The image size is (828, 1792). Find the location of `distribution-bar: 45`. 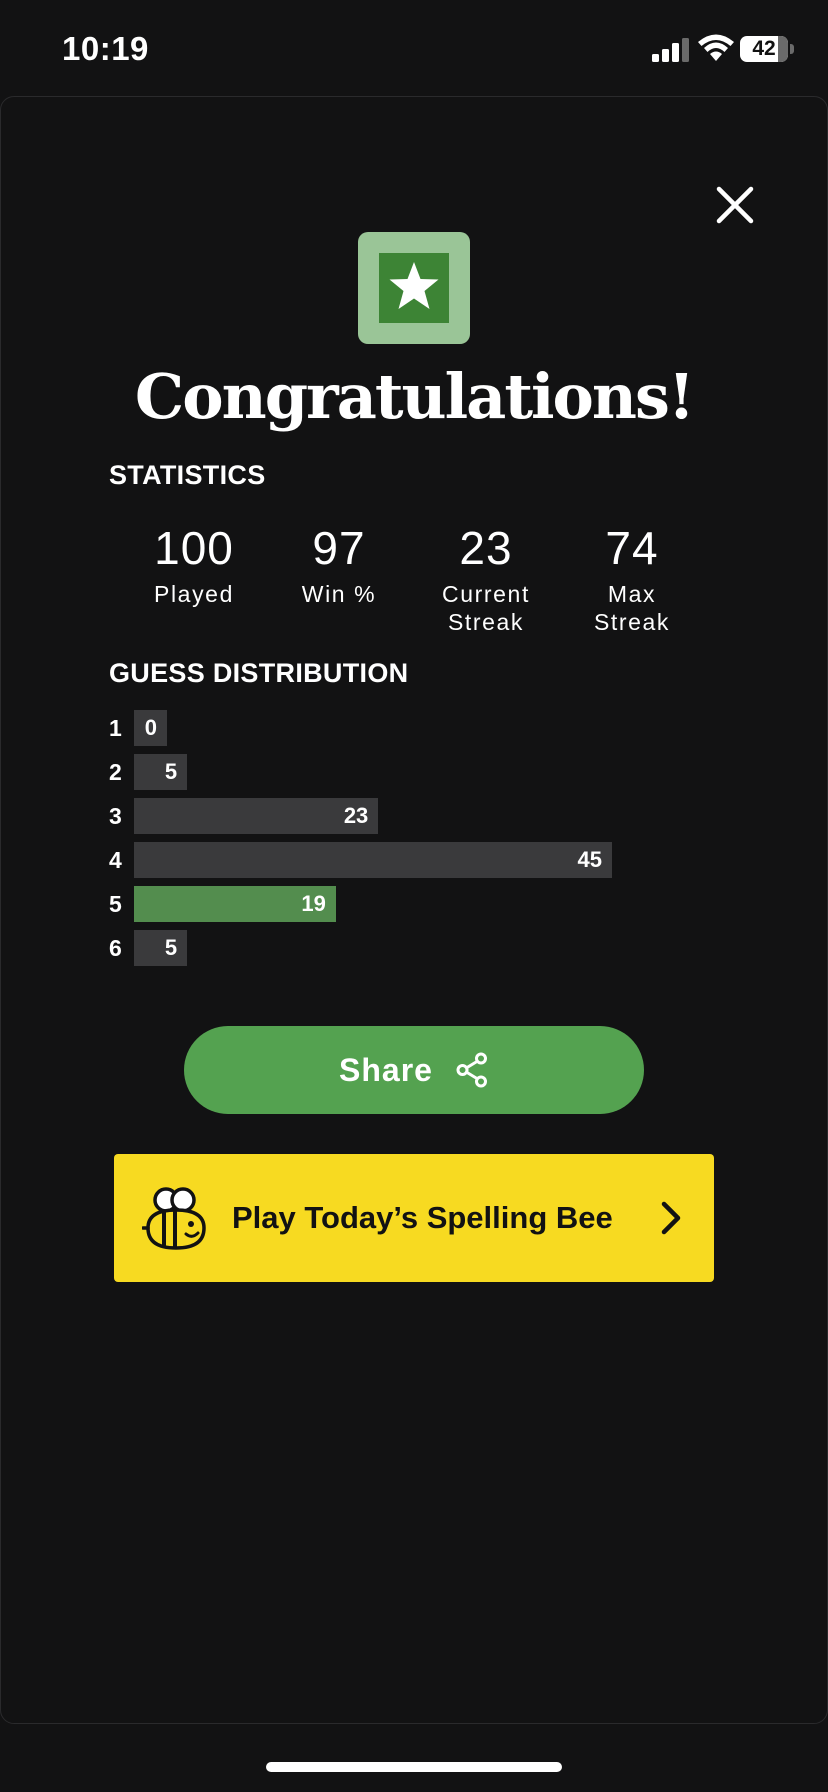

distribution-bar: 45 is located at coordinates (373, 860).